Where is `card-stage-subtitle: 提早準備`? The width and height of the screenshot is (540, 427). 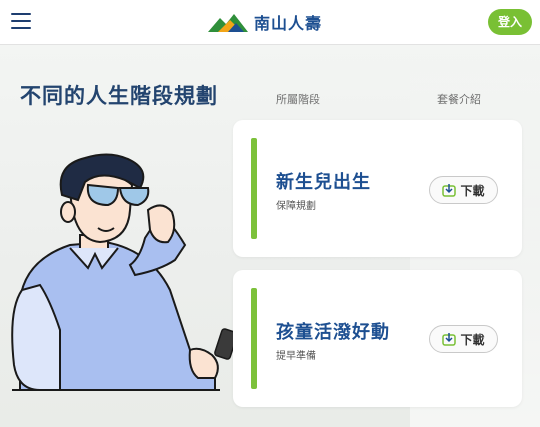 card-stage-subtitle: 提早準備 is located at coordinates (296, 356).